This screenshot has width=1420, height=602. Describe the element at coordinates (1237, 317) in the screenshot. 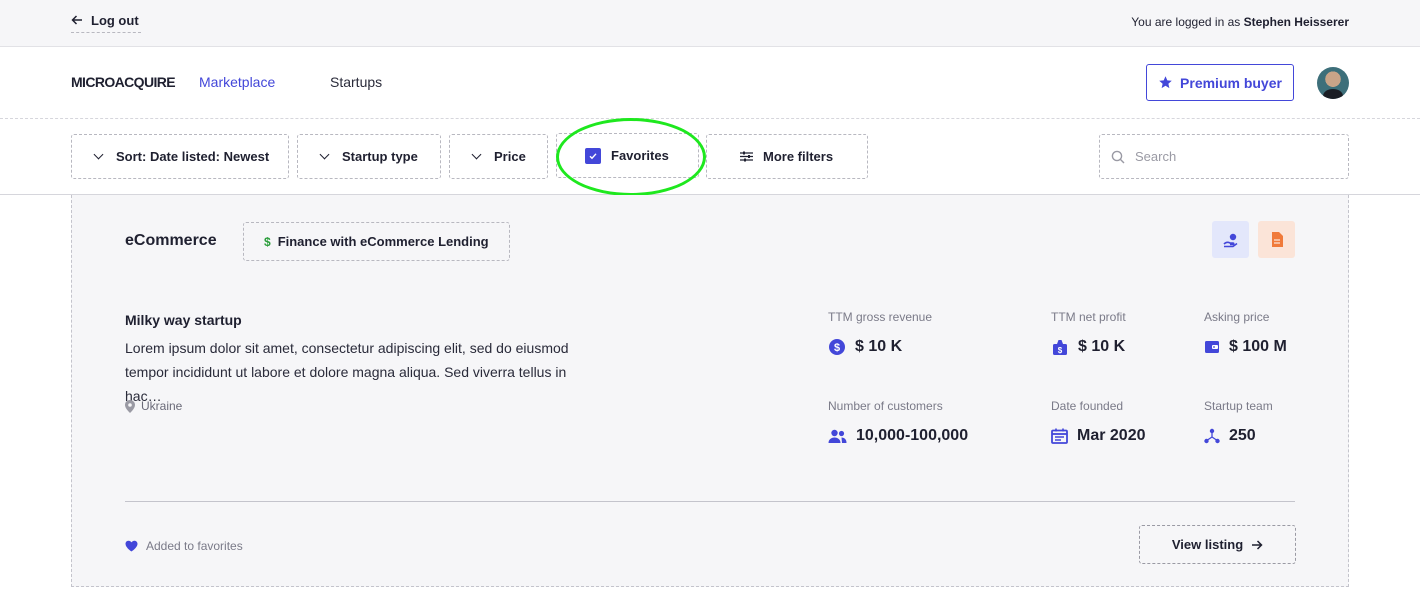

I see `metric-label: Asking price` at that location.